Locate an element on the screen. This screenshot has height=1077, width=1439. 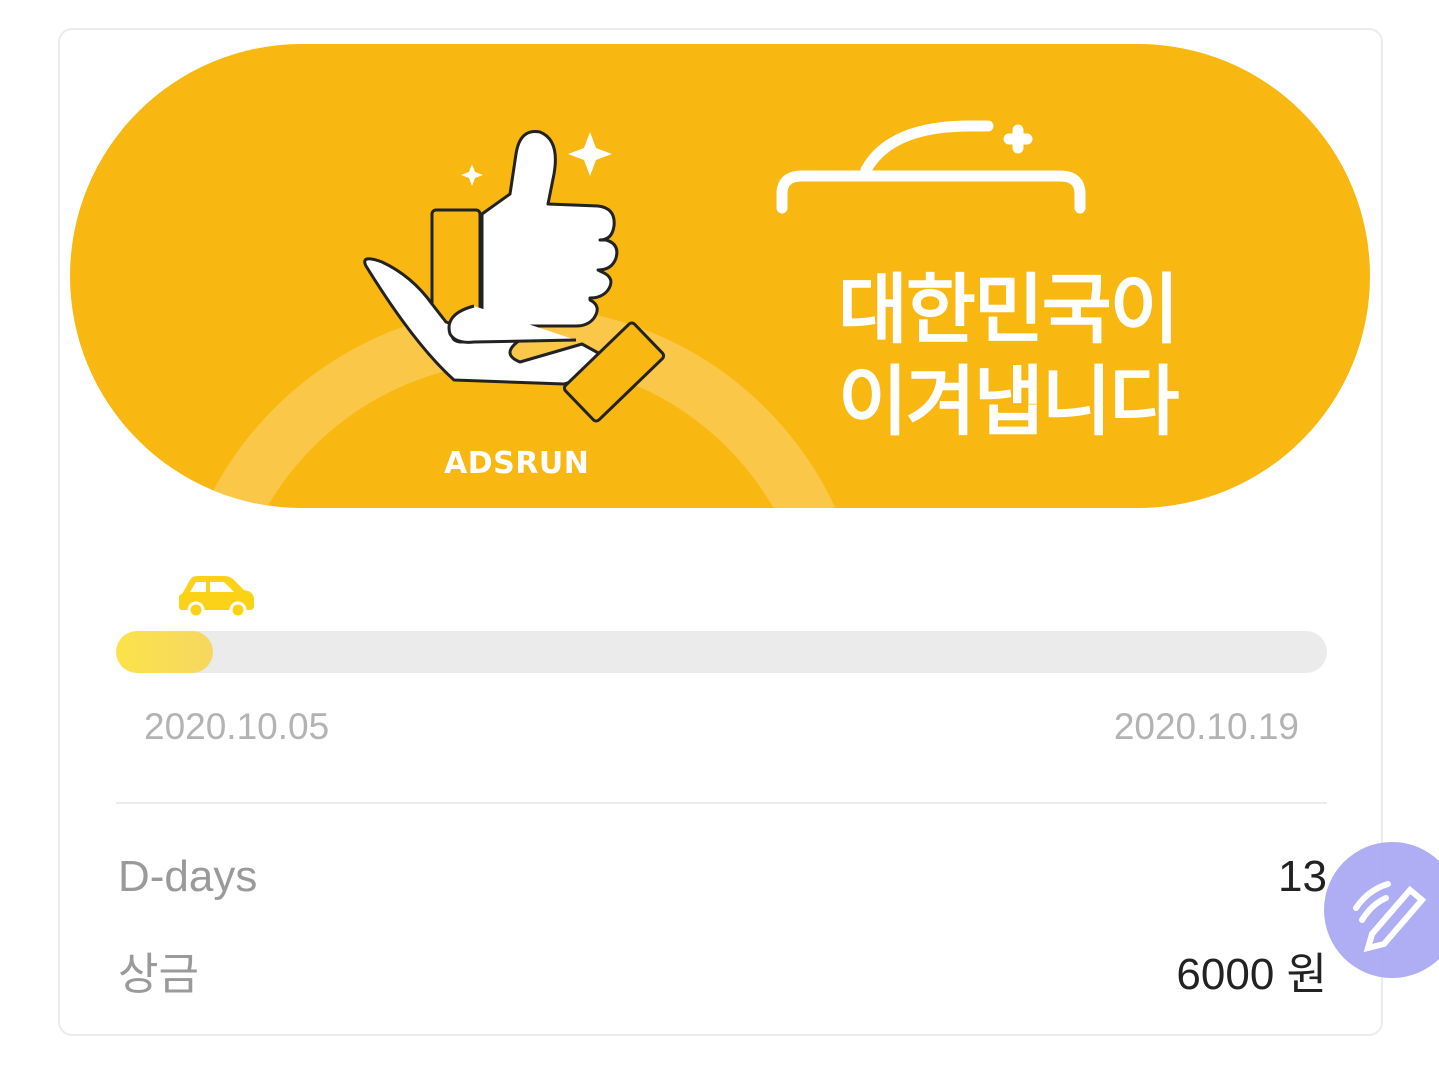
banner-headline: 대한민국이 이겨냅니다 is located at coordinates (1009, 356).